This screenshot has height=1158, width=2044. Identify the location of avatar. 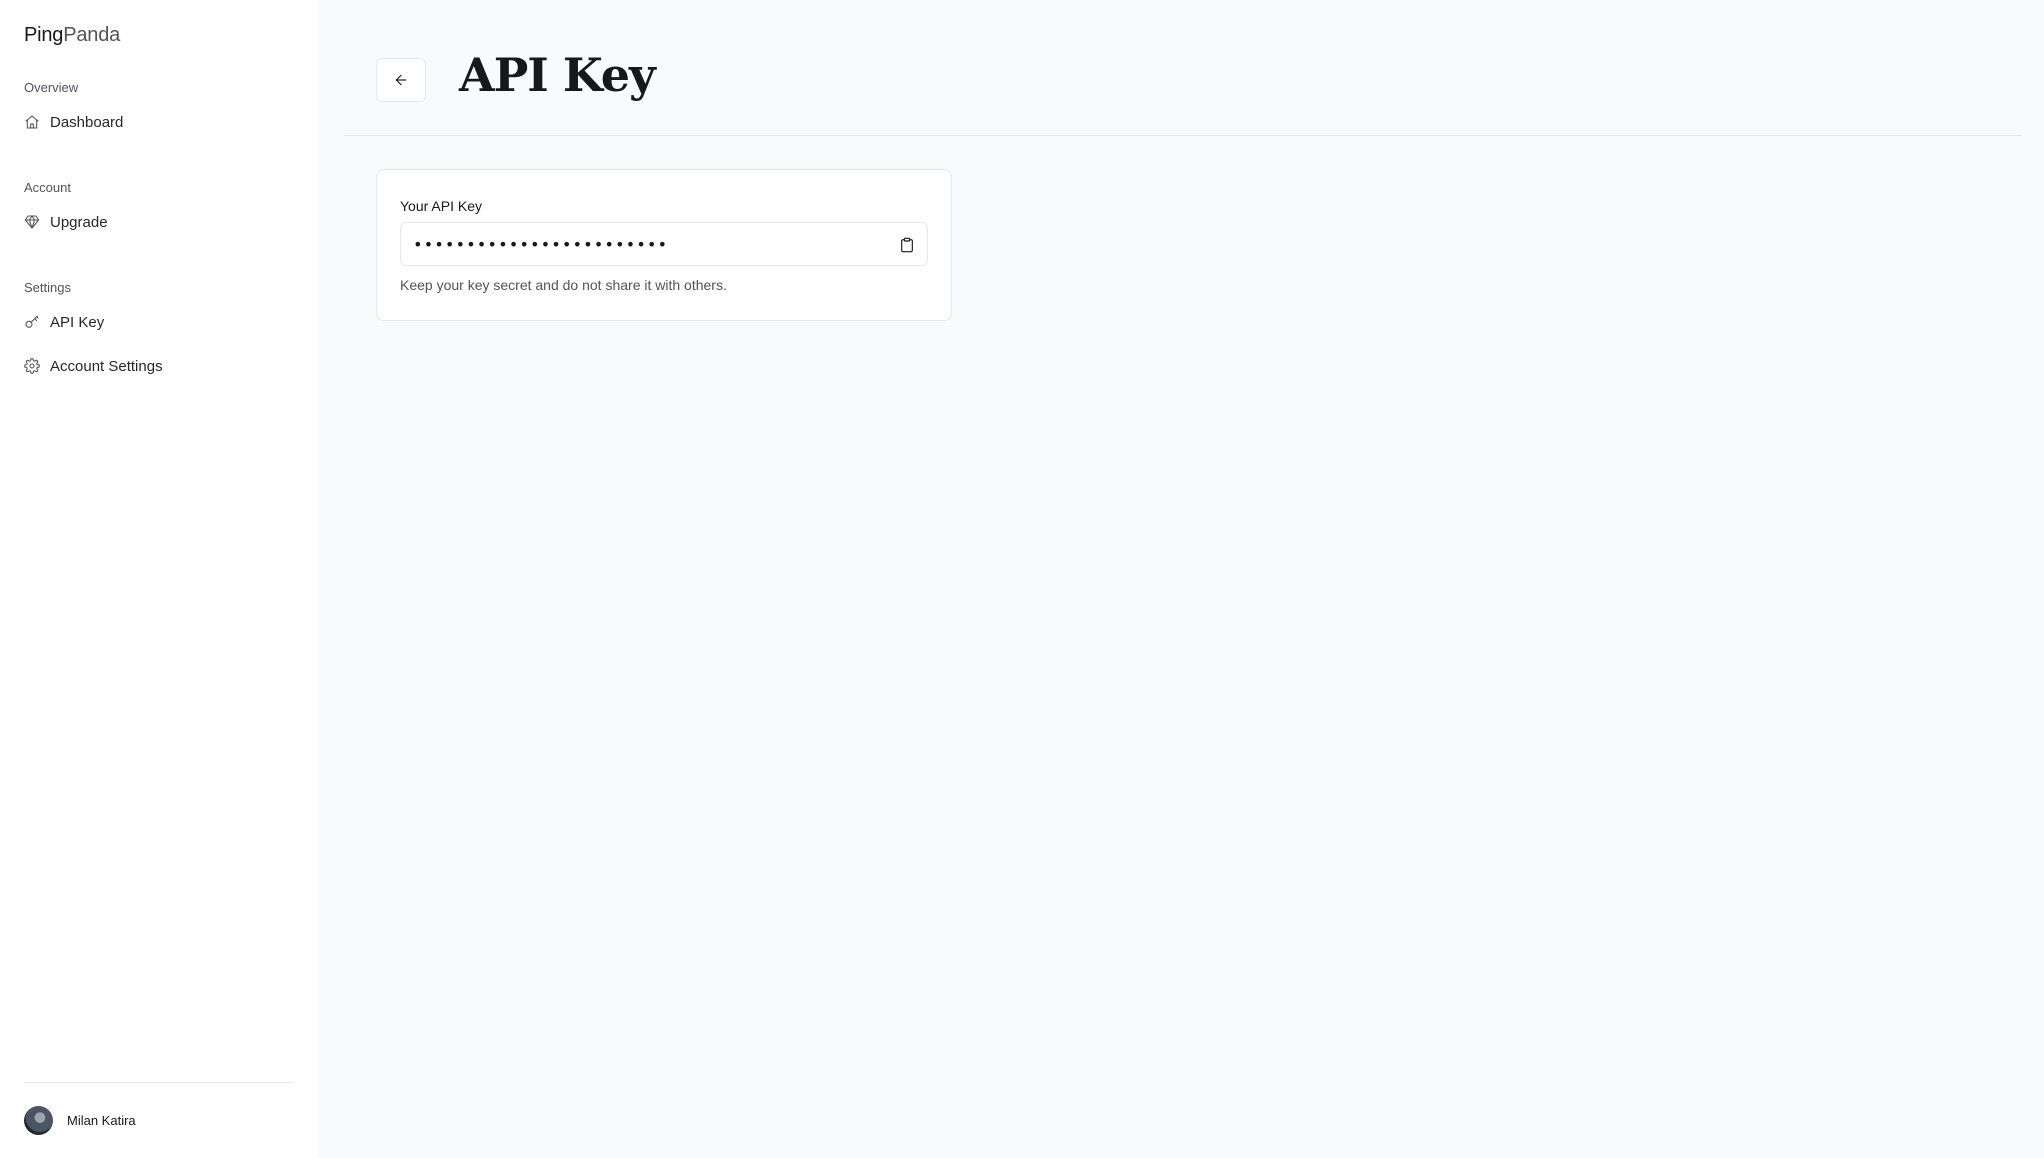
(38, 1120).